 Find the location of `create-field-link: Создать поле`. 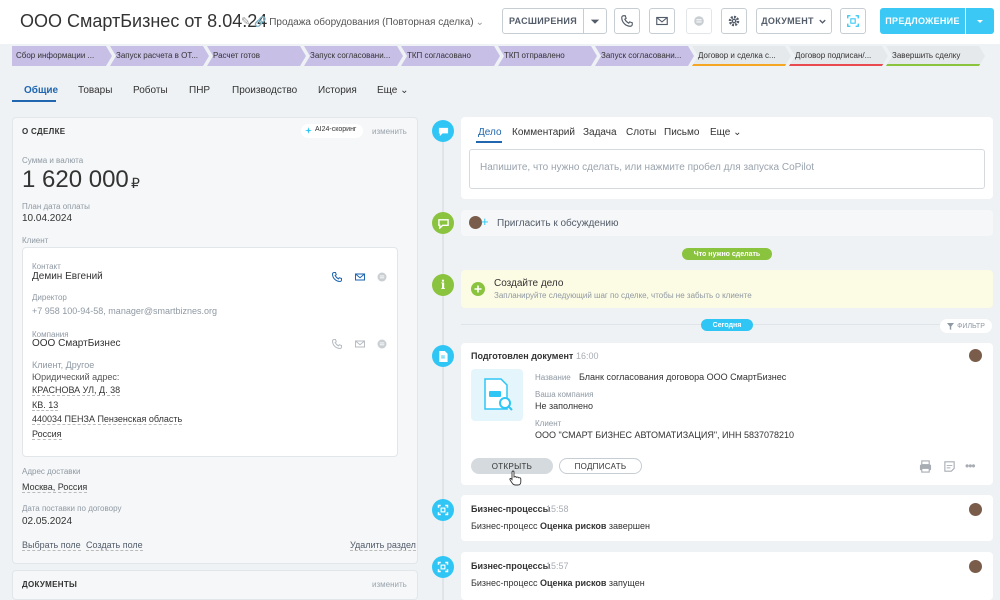

create-field-link: Создать поле is located at coordinates (114, 545).